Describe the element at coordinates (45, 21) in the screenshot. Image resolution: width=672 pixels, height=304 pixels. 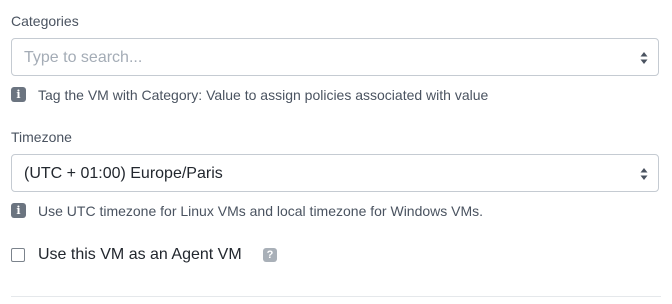
I see `categories-label: Categories` at that location.